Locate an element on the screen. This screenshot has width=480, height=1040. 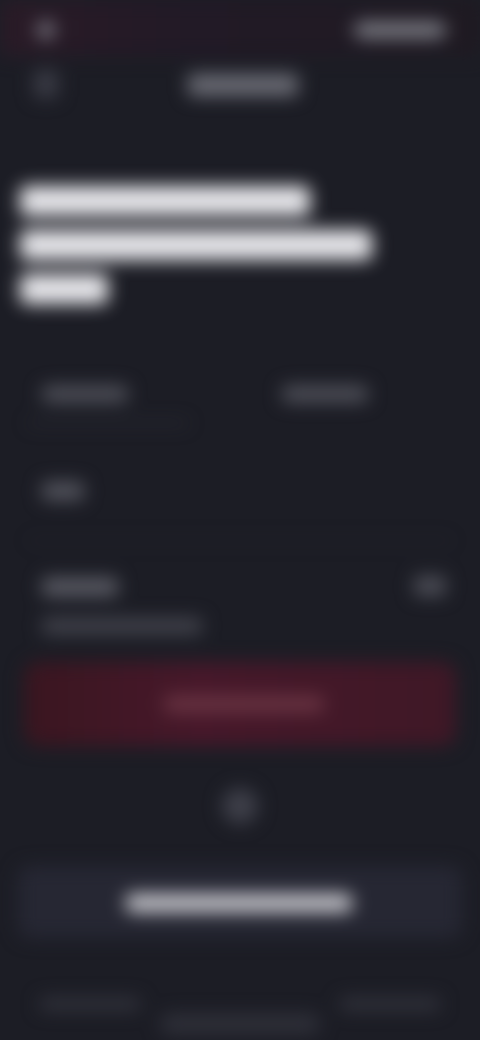
row-sublabel is located at coordinates (122, 626).